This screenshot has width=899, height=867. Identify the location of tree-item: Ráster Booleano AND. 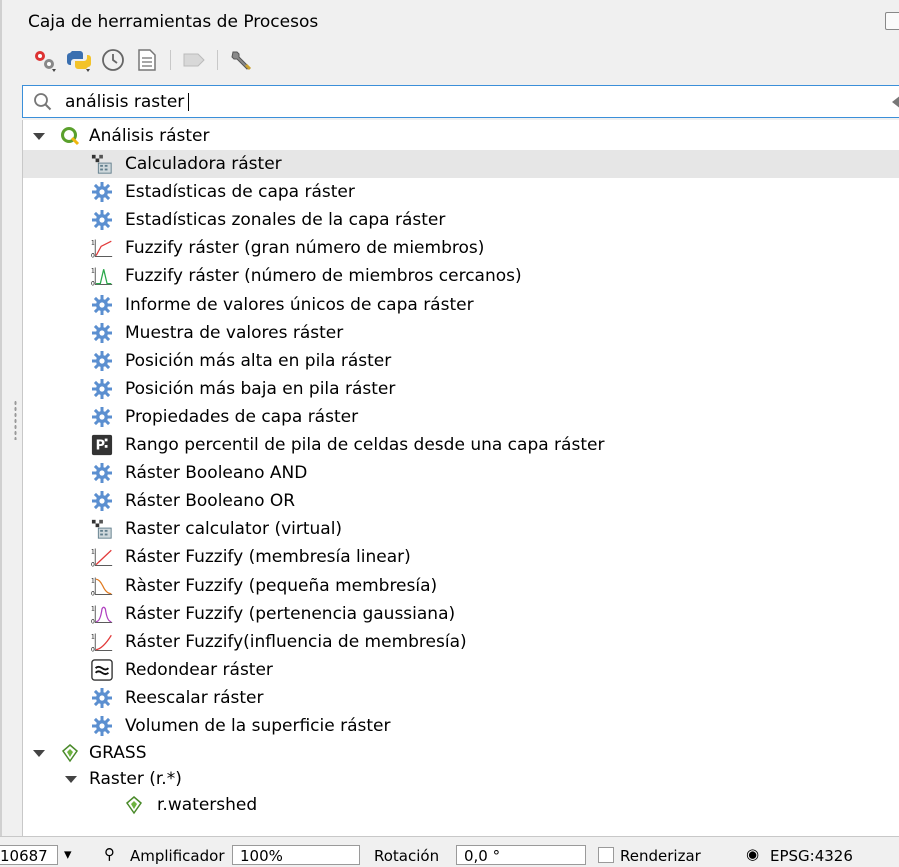
(461, 473).